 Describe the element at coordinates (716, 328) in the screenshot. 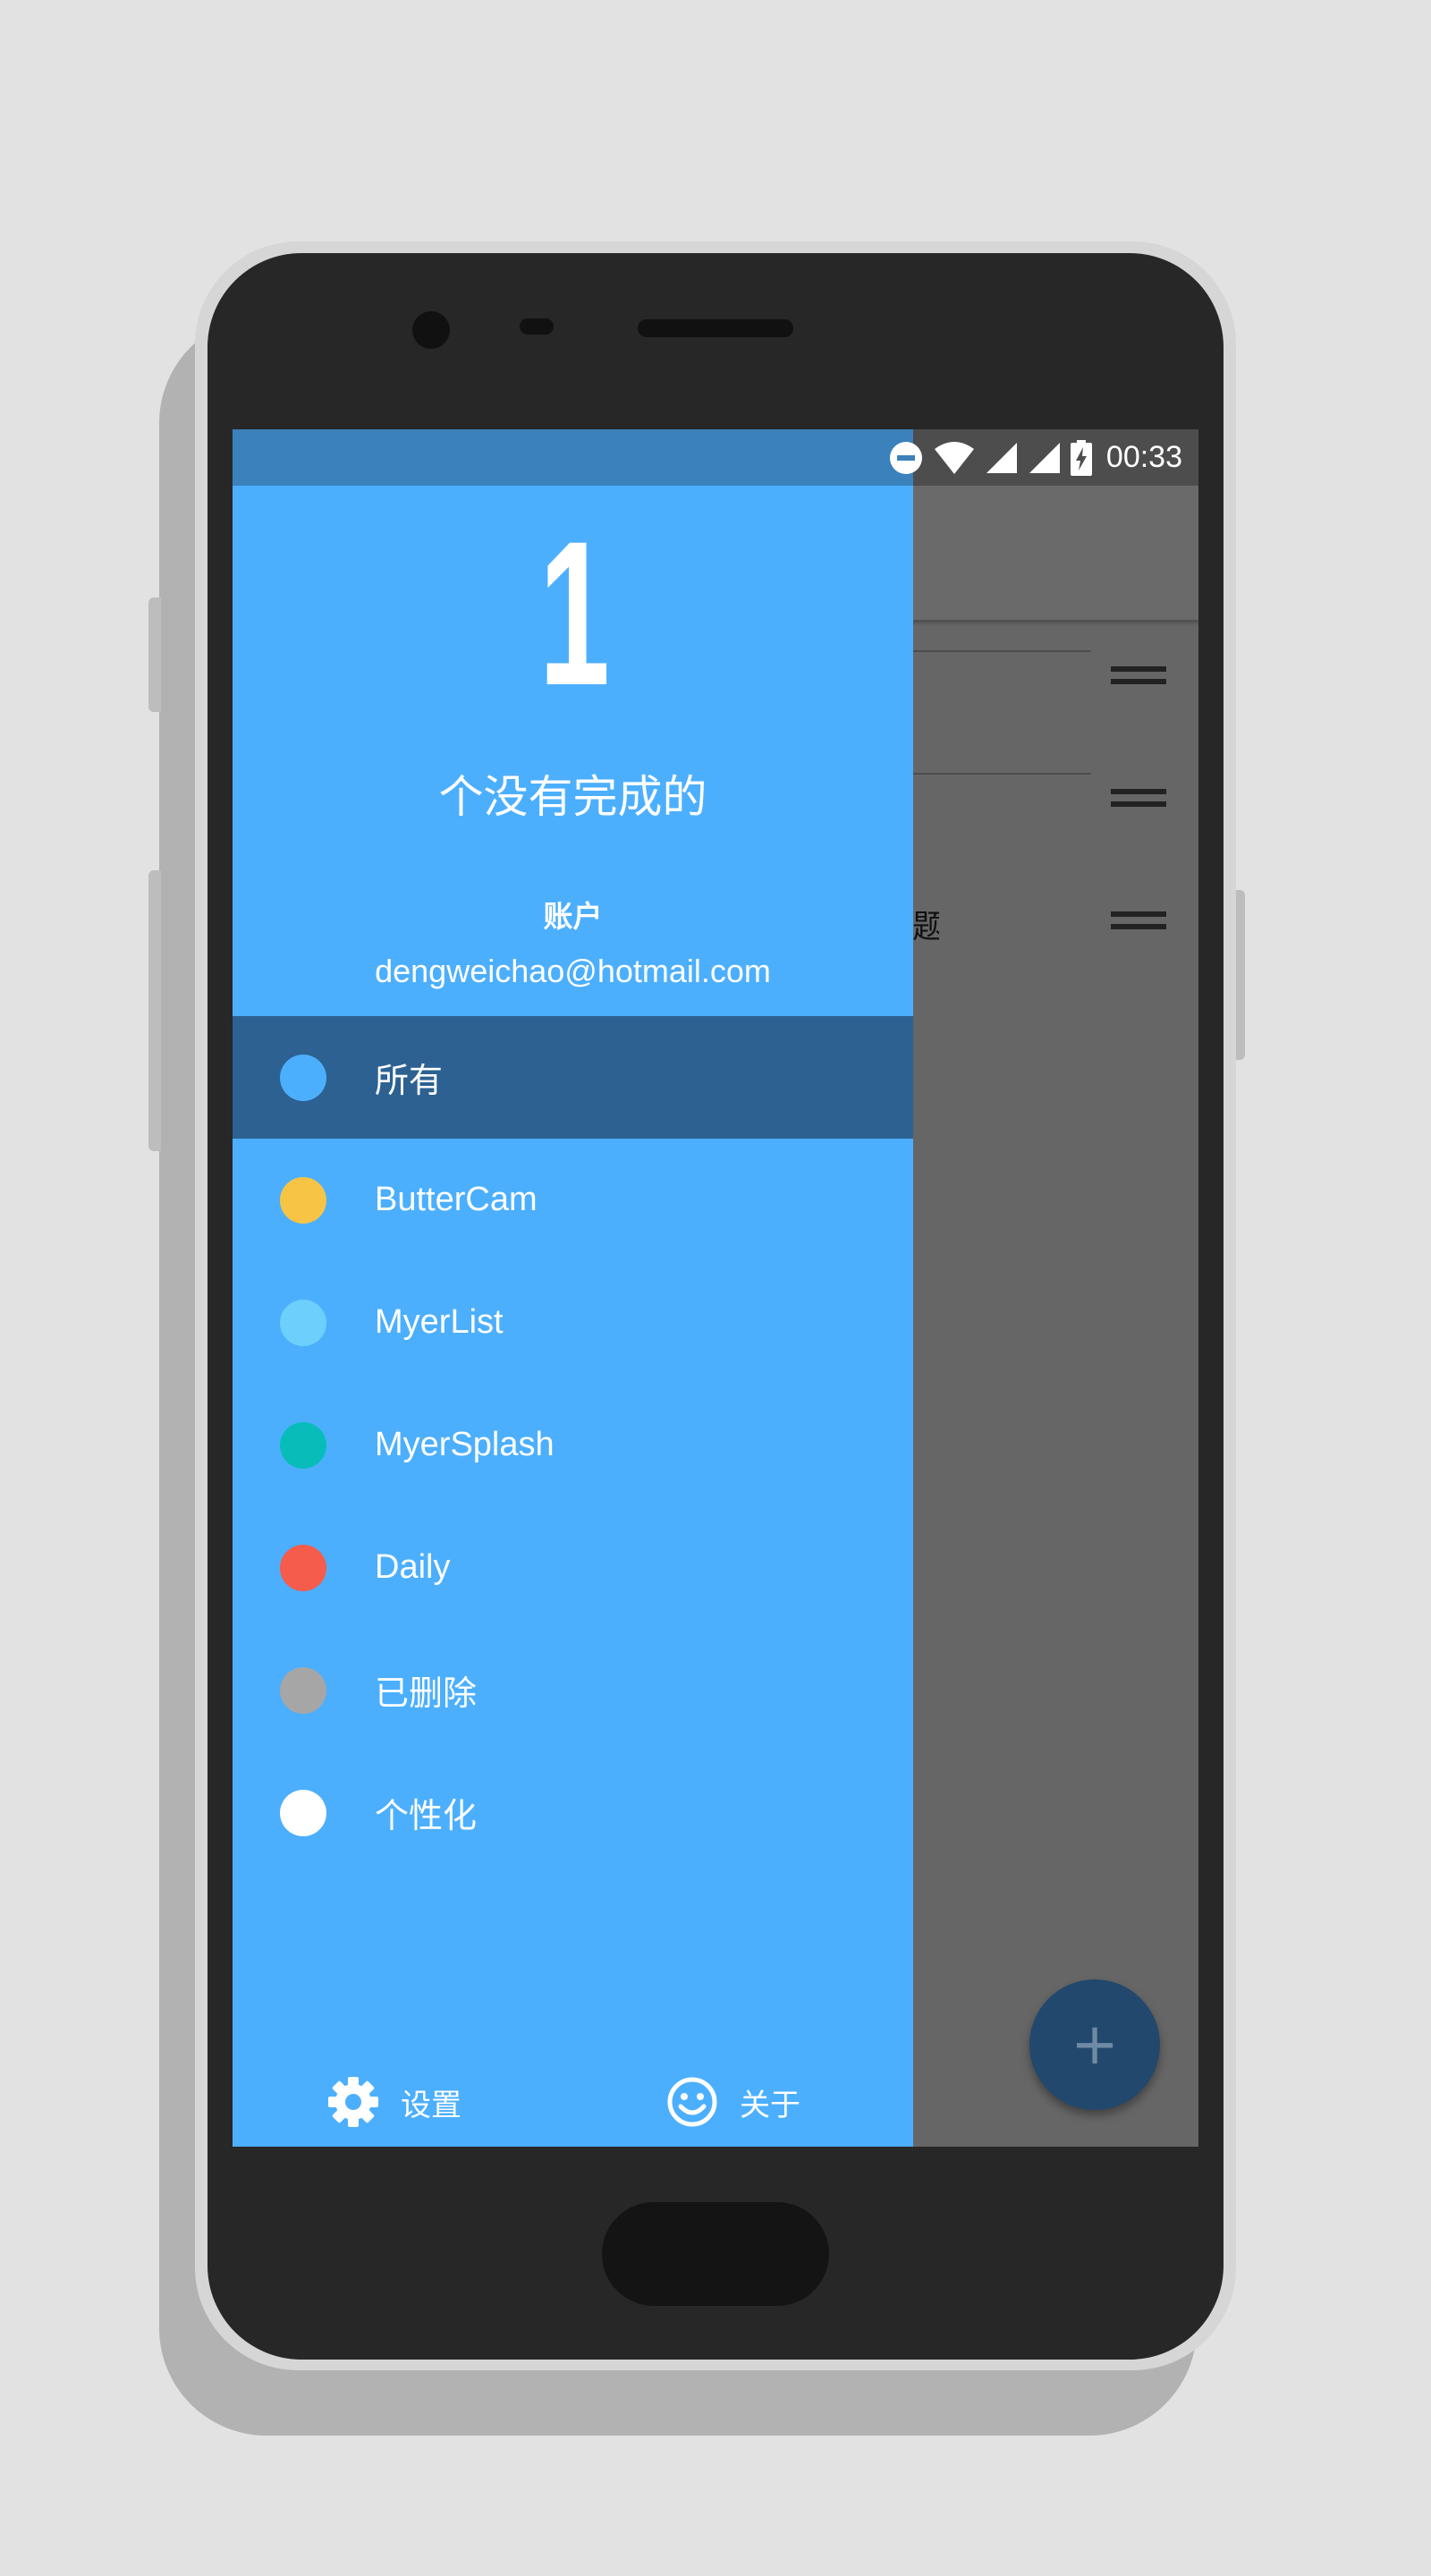

I see `earpiece-speaker` at that location.